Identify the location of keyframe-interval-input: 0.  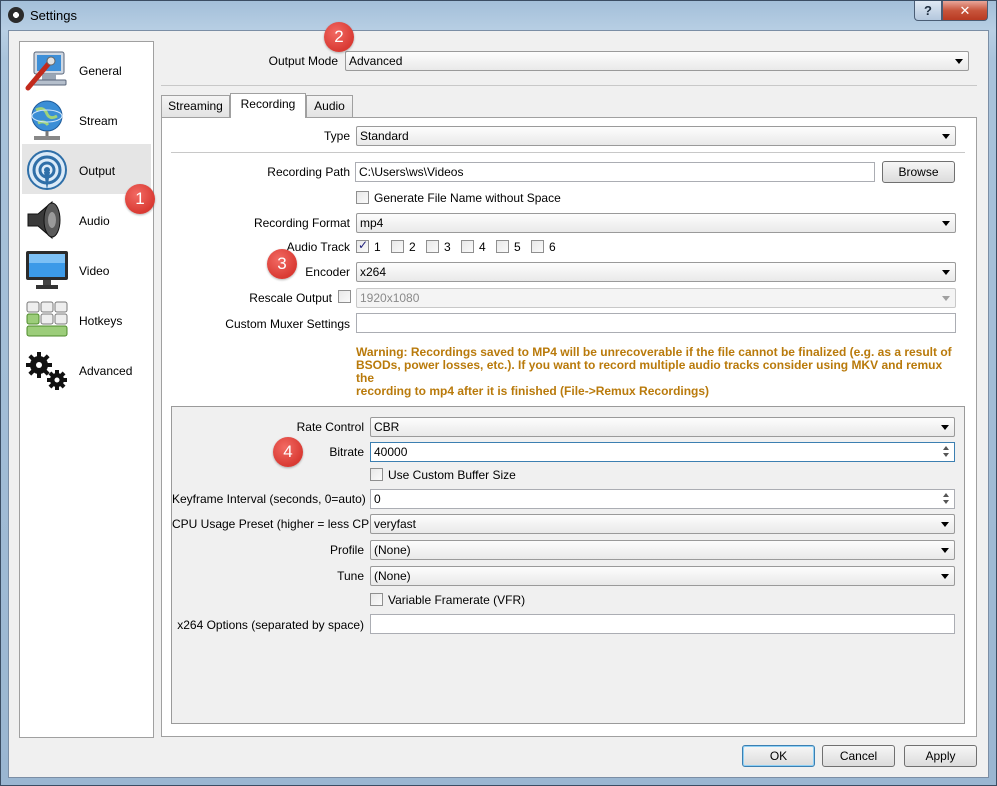
(662, 499).